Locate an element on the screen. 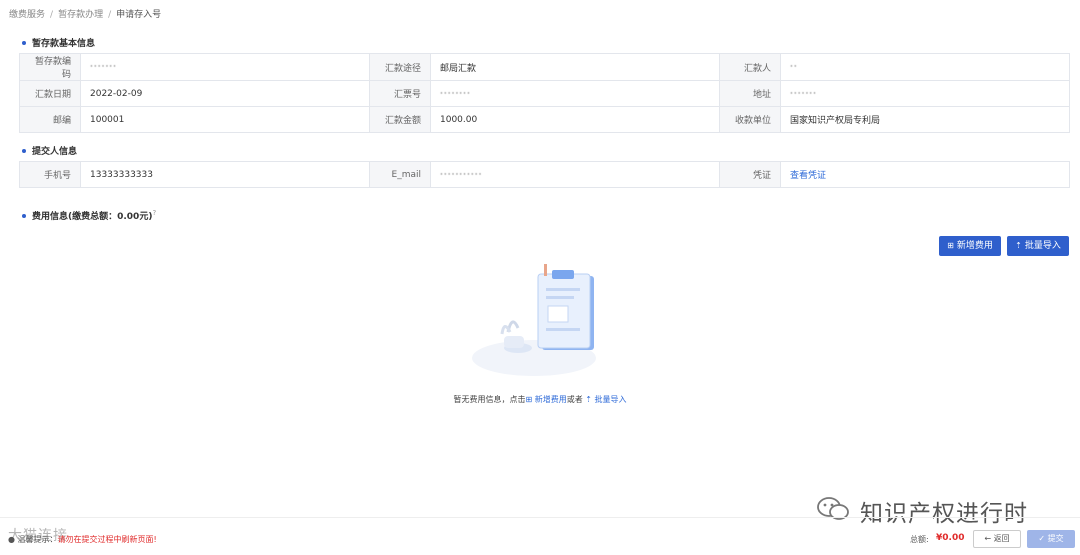 The width and height of the screenshot is (1080, 555). label-amount: 汇款金额 is located at coordinates (400, 119).